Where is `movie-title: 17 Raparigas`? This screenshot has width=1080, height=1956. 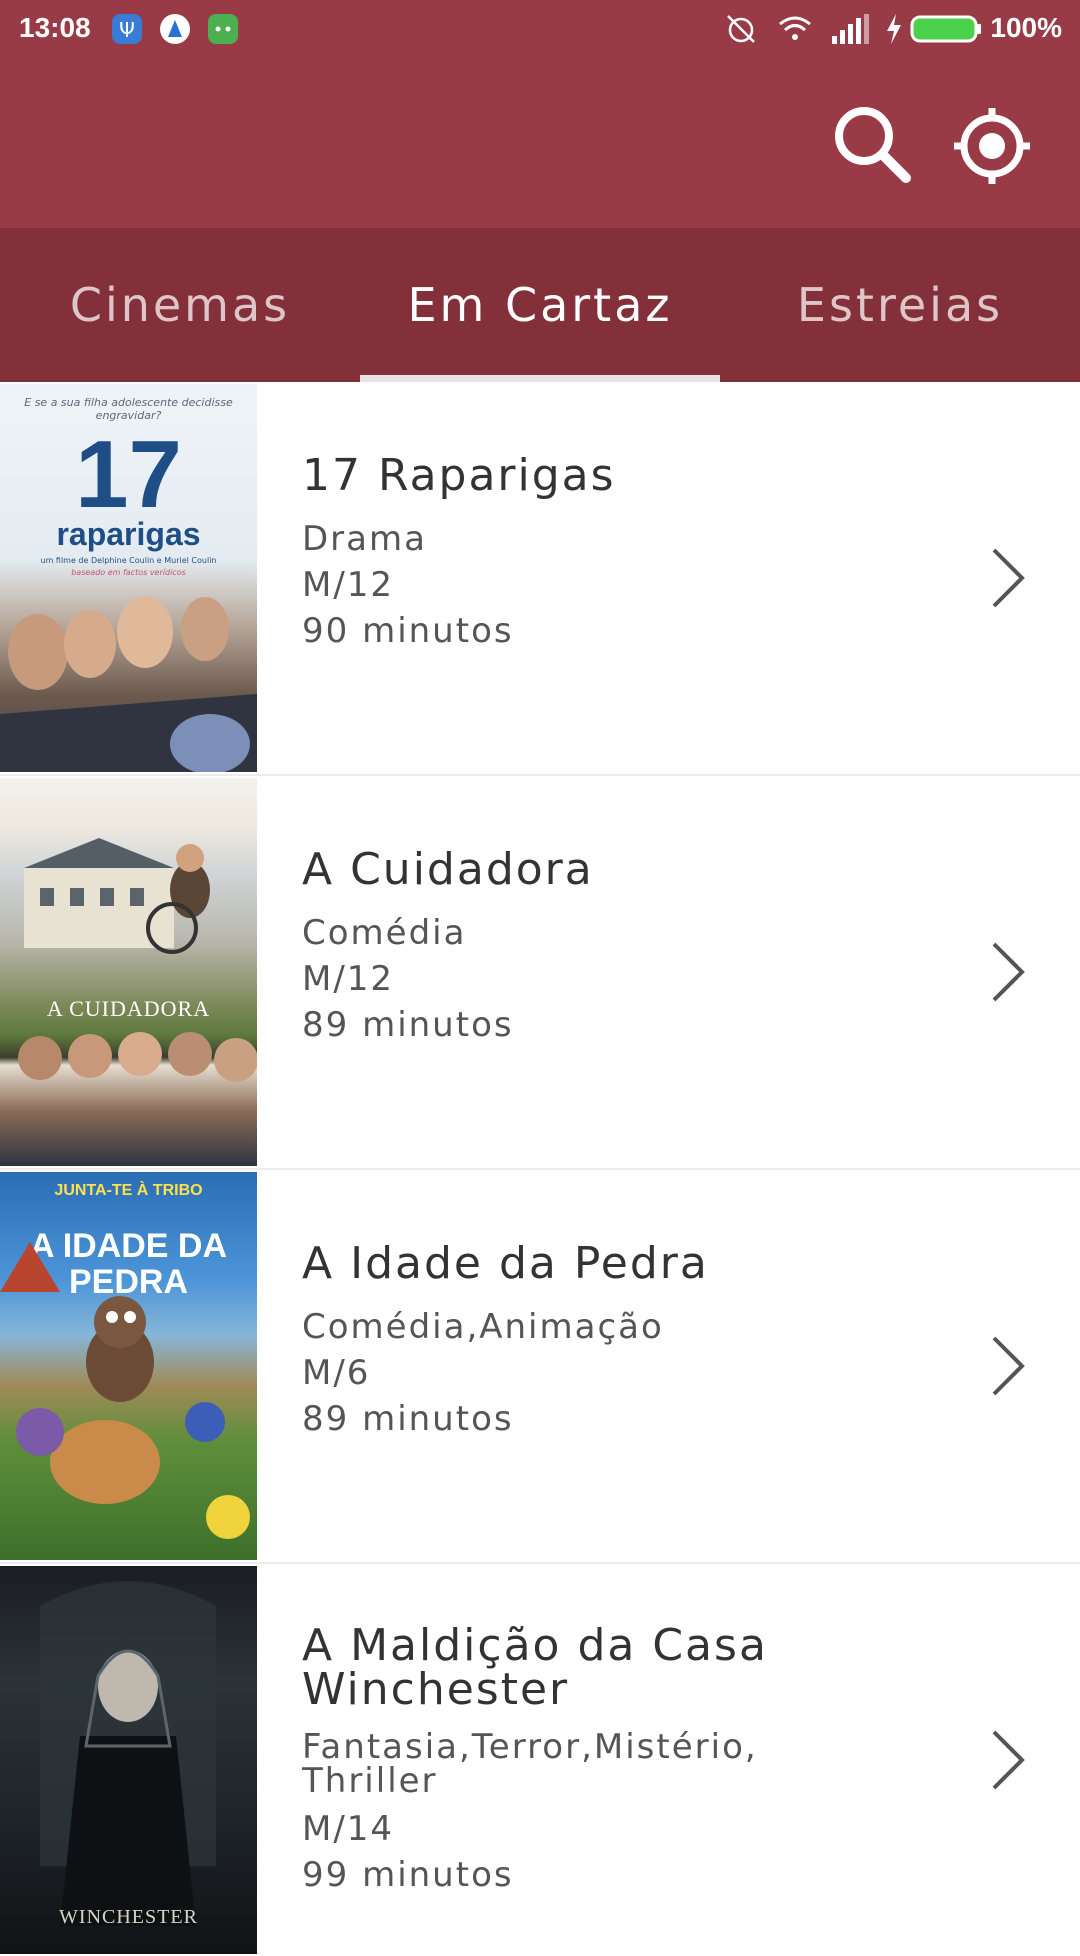 movie-title: 17 Raparigas is located at coordinates (459, 475).